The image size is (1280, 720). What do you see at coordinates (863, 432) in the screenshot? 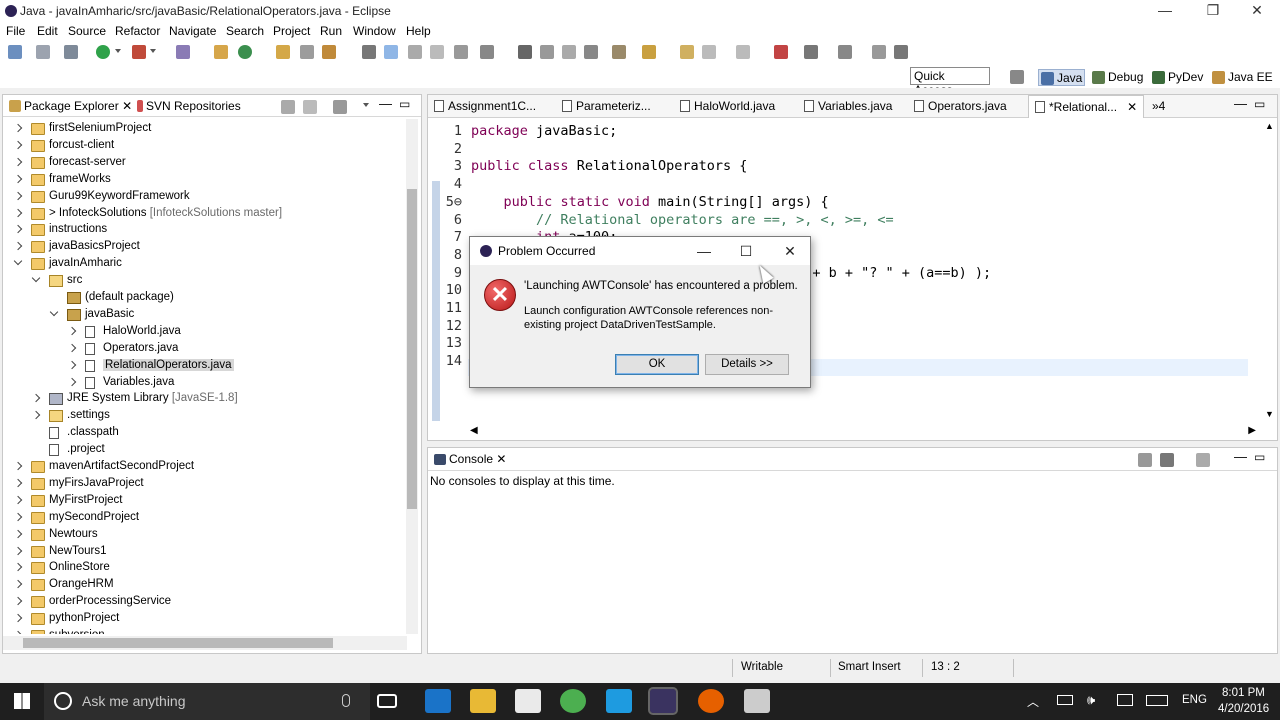
I see `editor-horizontal-scrollbar: ◀ ▶` at bounding box center [863, 432].